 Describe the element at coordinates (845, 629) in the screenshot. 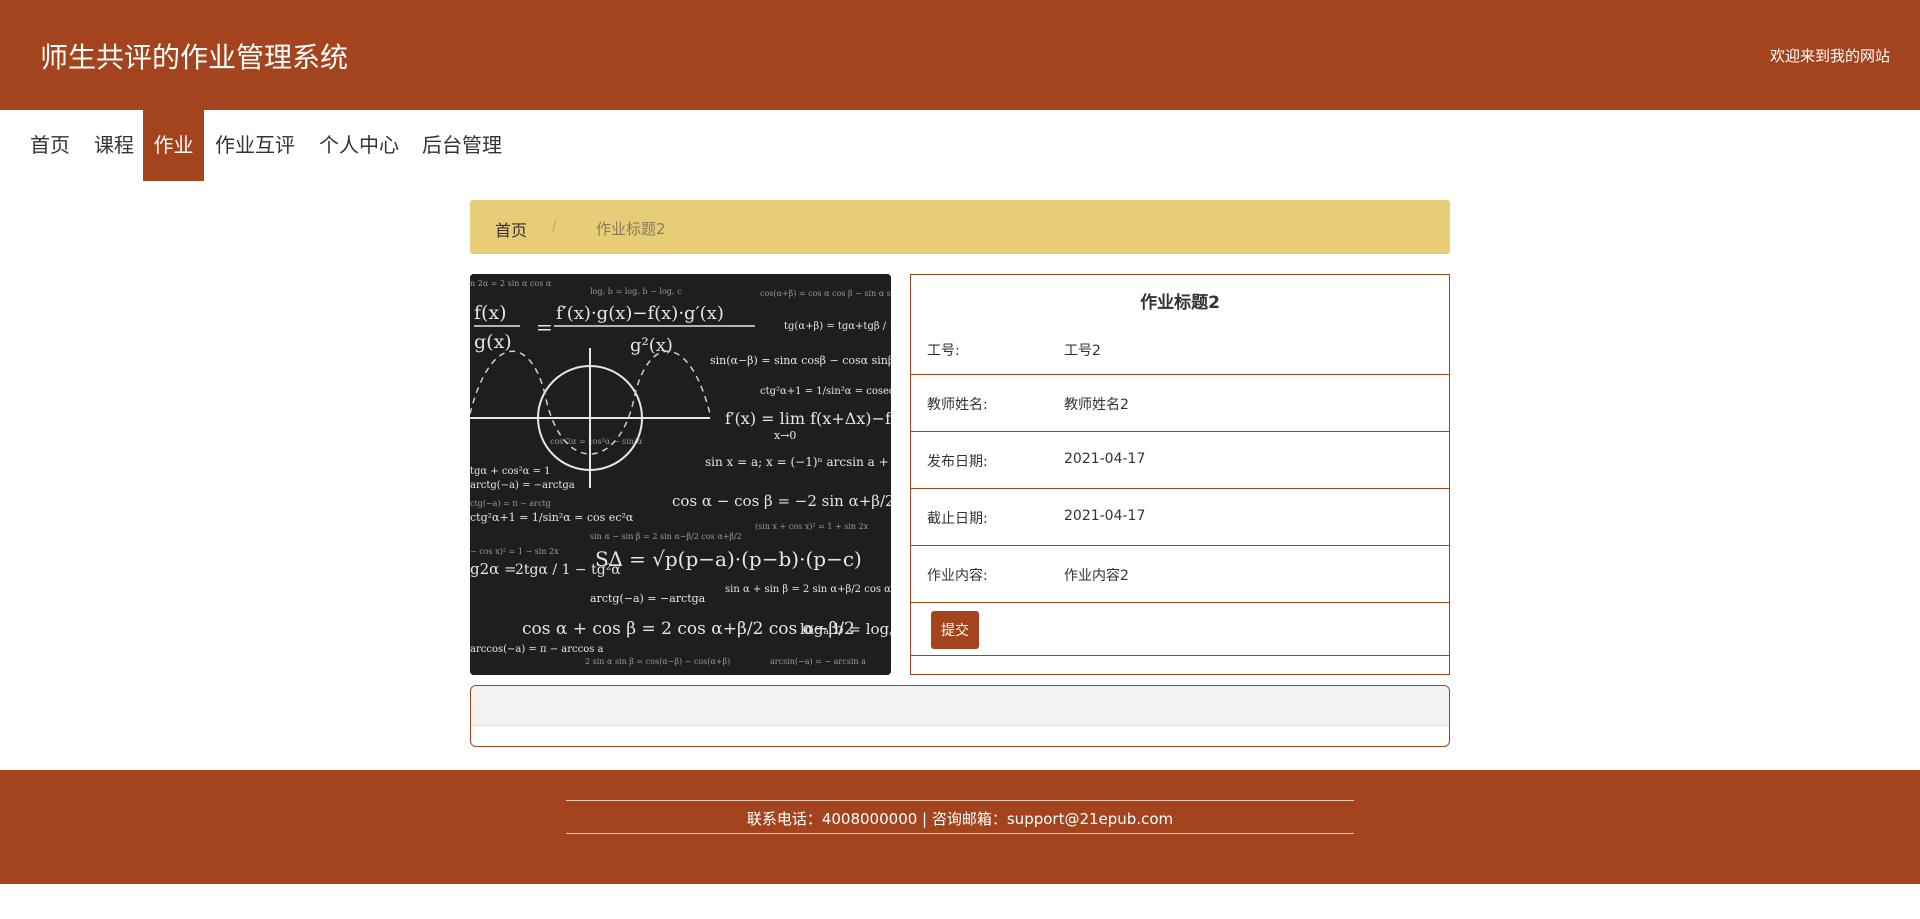

I see `svg-text: logₐ b = log꜀ b / log꜀ a` at that location.